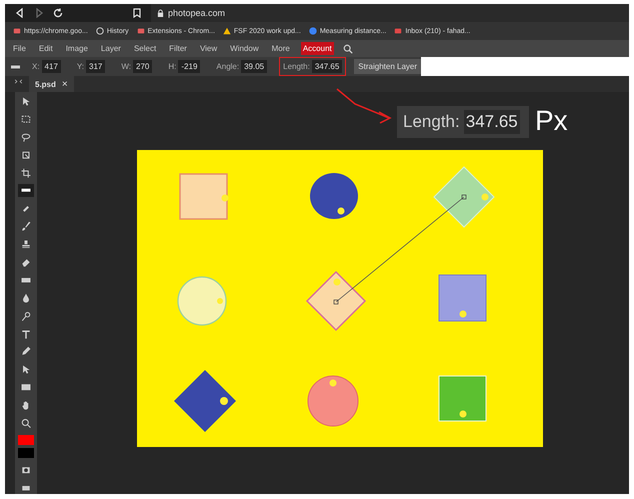 The image size is (634, 499). Describe the element at coordinates (96, 66) in the screenshot. I see `value-field: 317` at that location.